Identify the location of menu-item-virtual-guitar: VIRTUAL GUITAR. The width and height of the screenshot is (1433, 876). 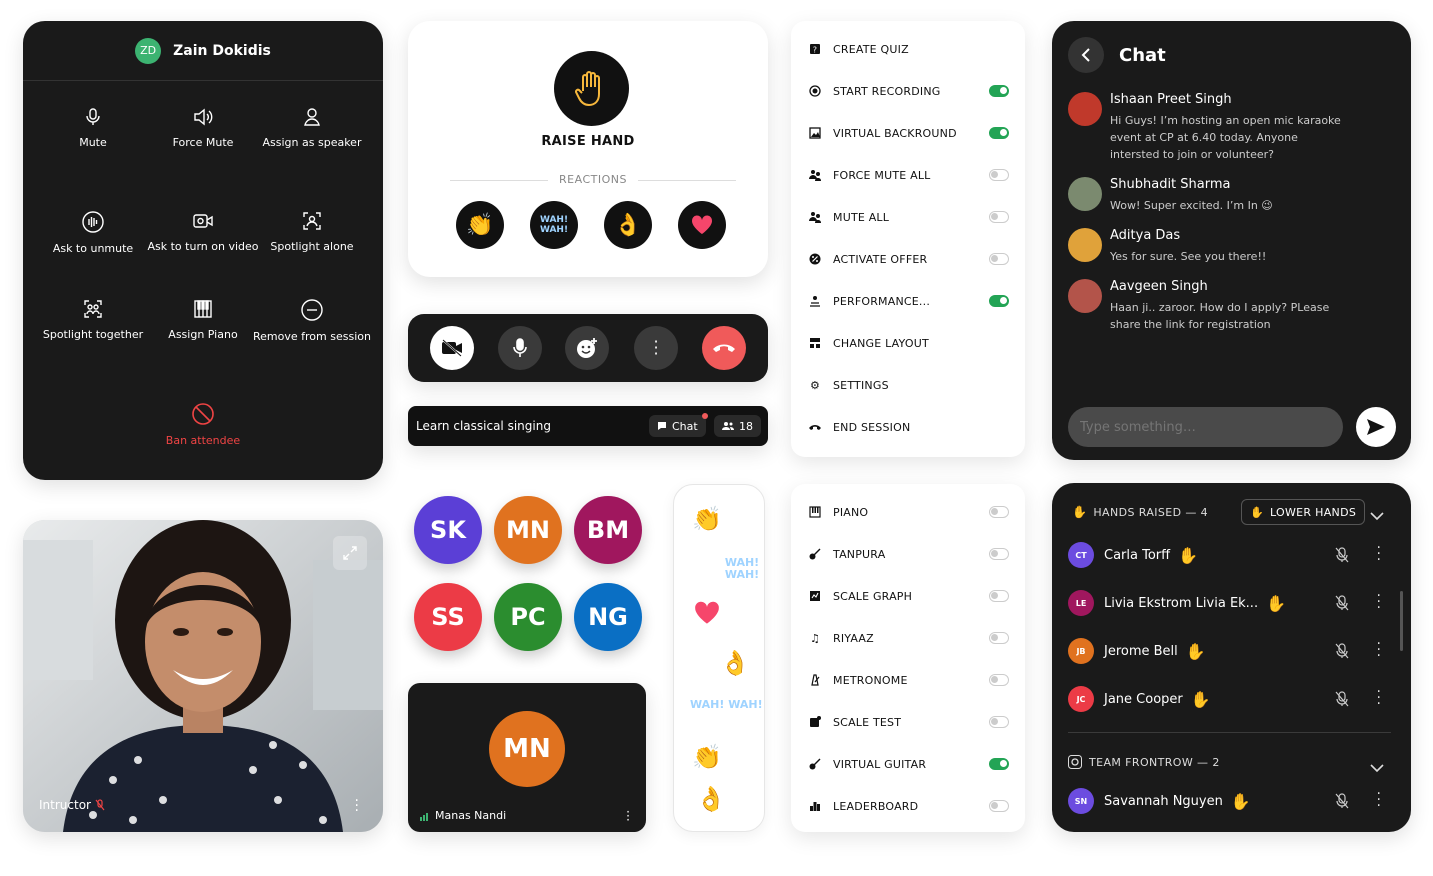
(909, 764).